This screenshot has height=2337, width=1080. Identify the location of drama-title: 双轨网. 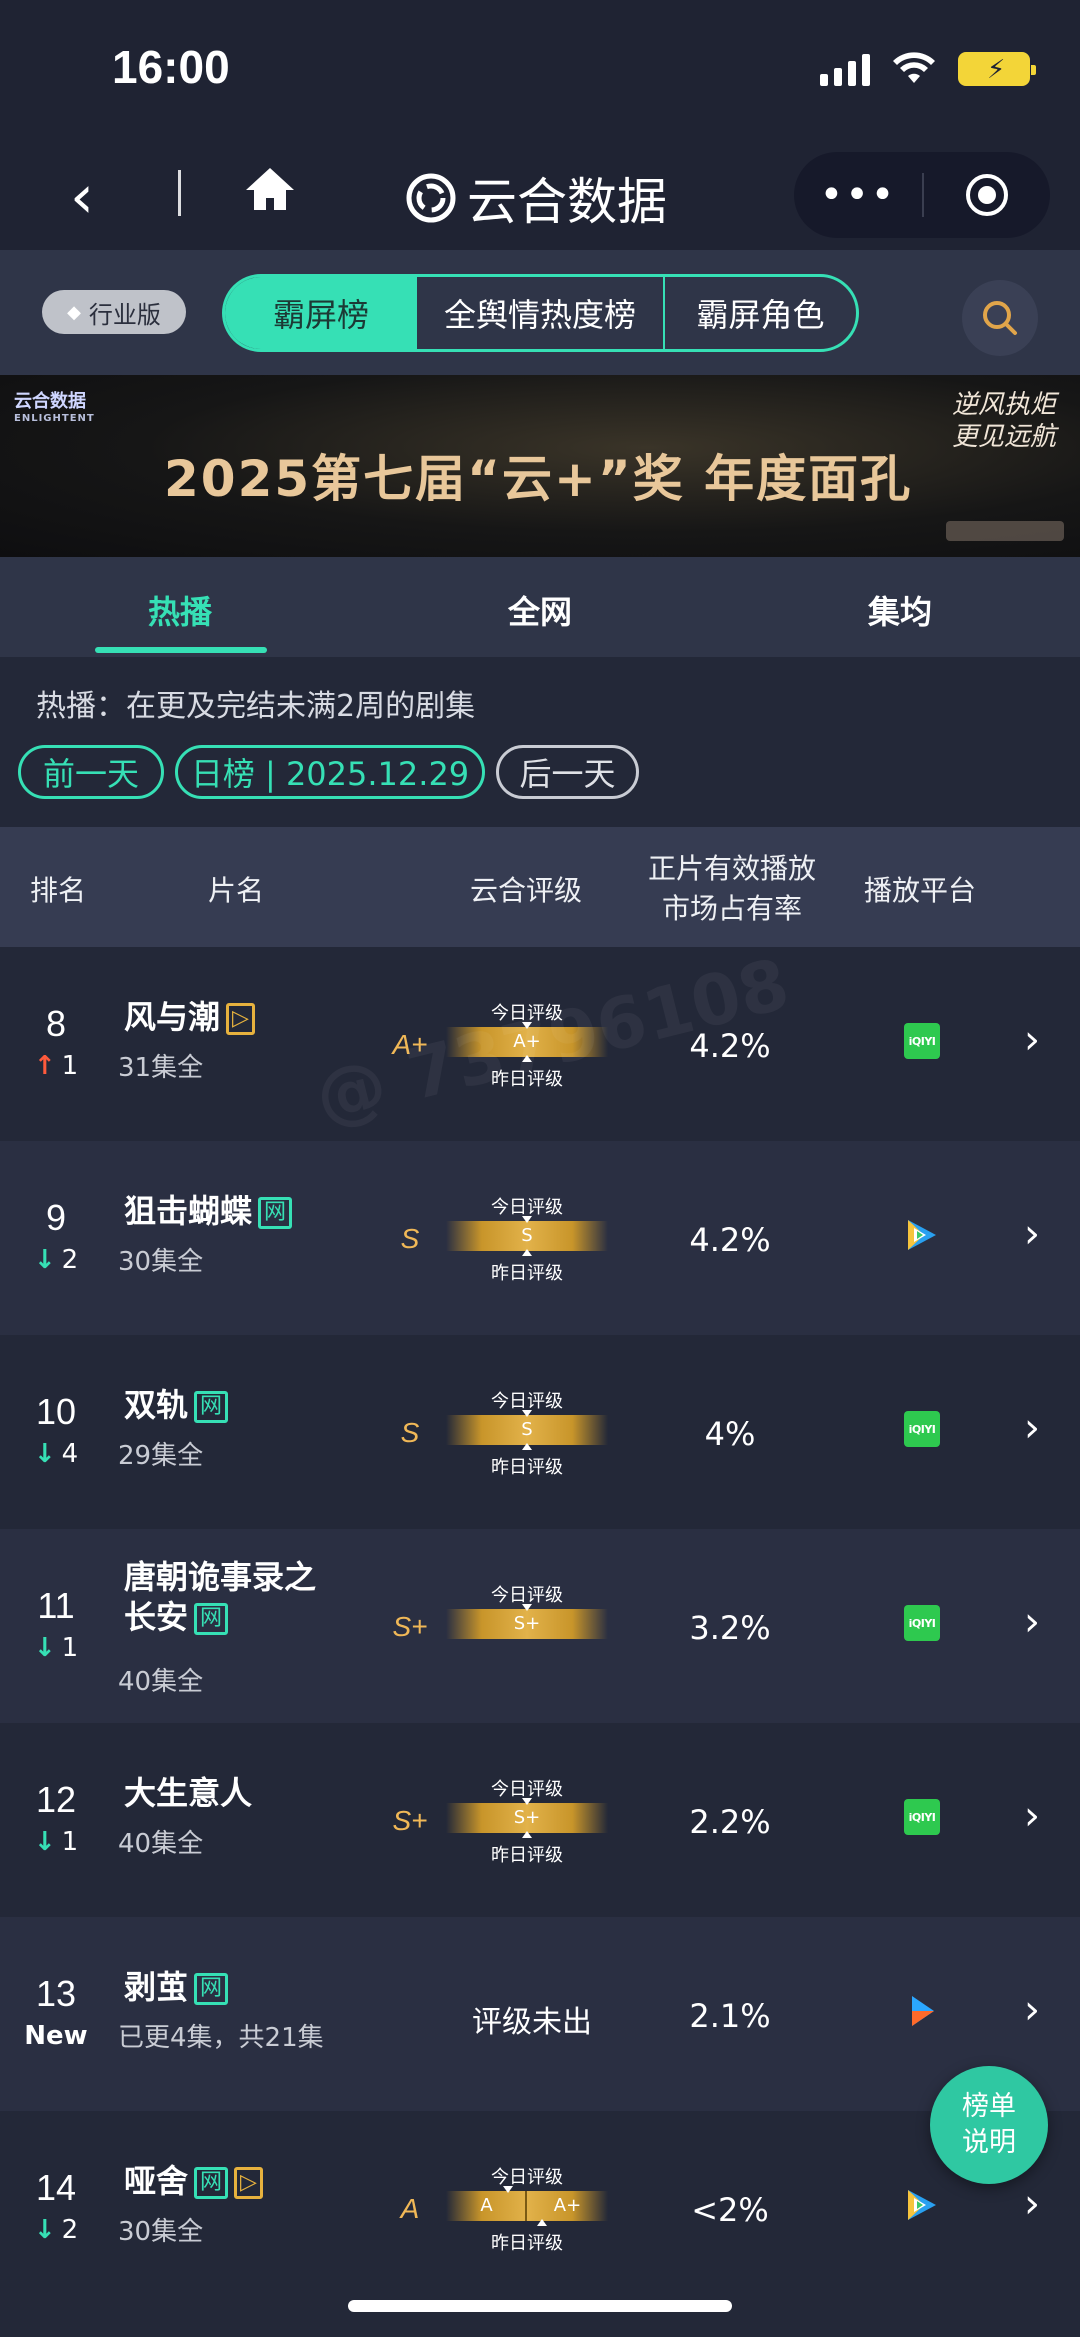
(234, 1405).